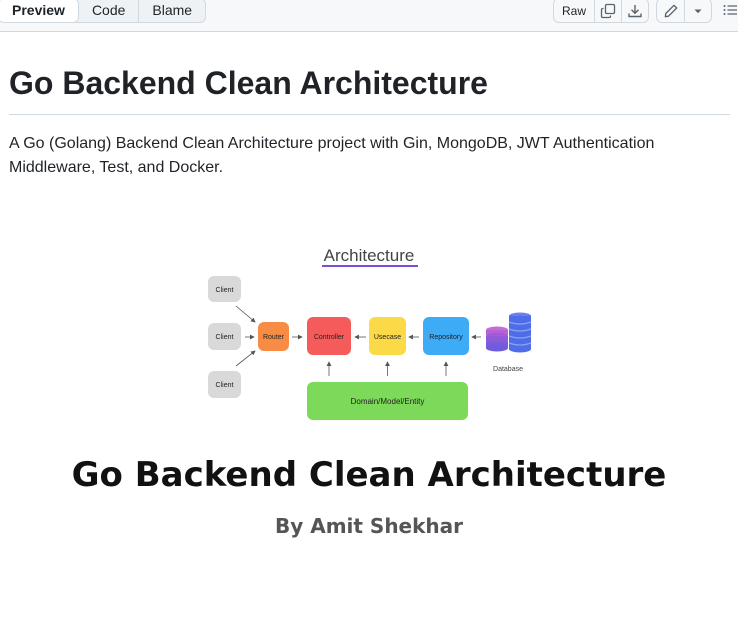 The height and width of the screenshot is (624, 738). I want to click on repository-label: Repository, so click(446, 337).